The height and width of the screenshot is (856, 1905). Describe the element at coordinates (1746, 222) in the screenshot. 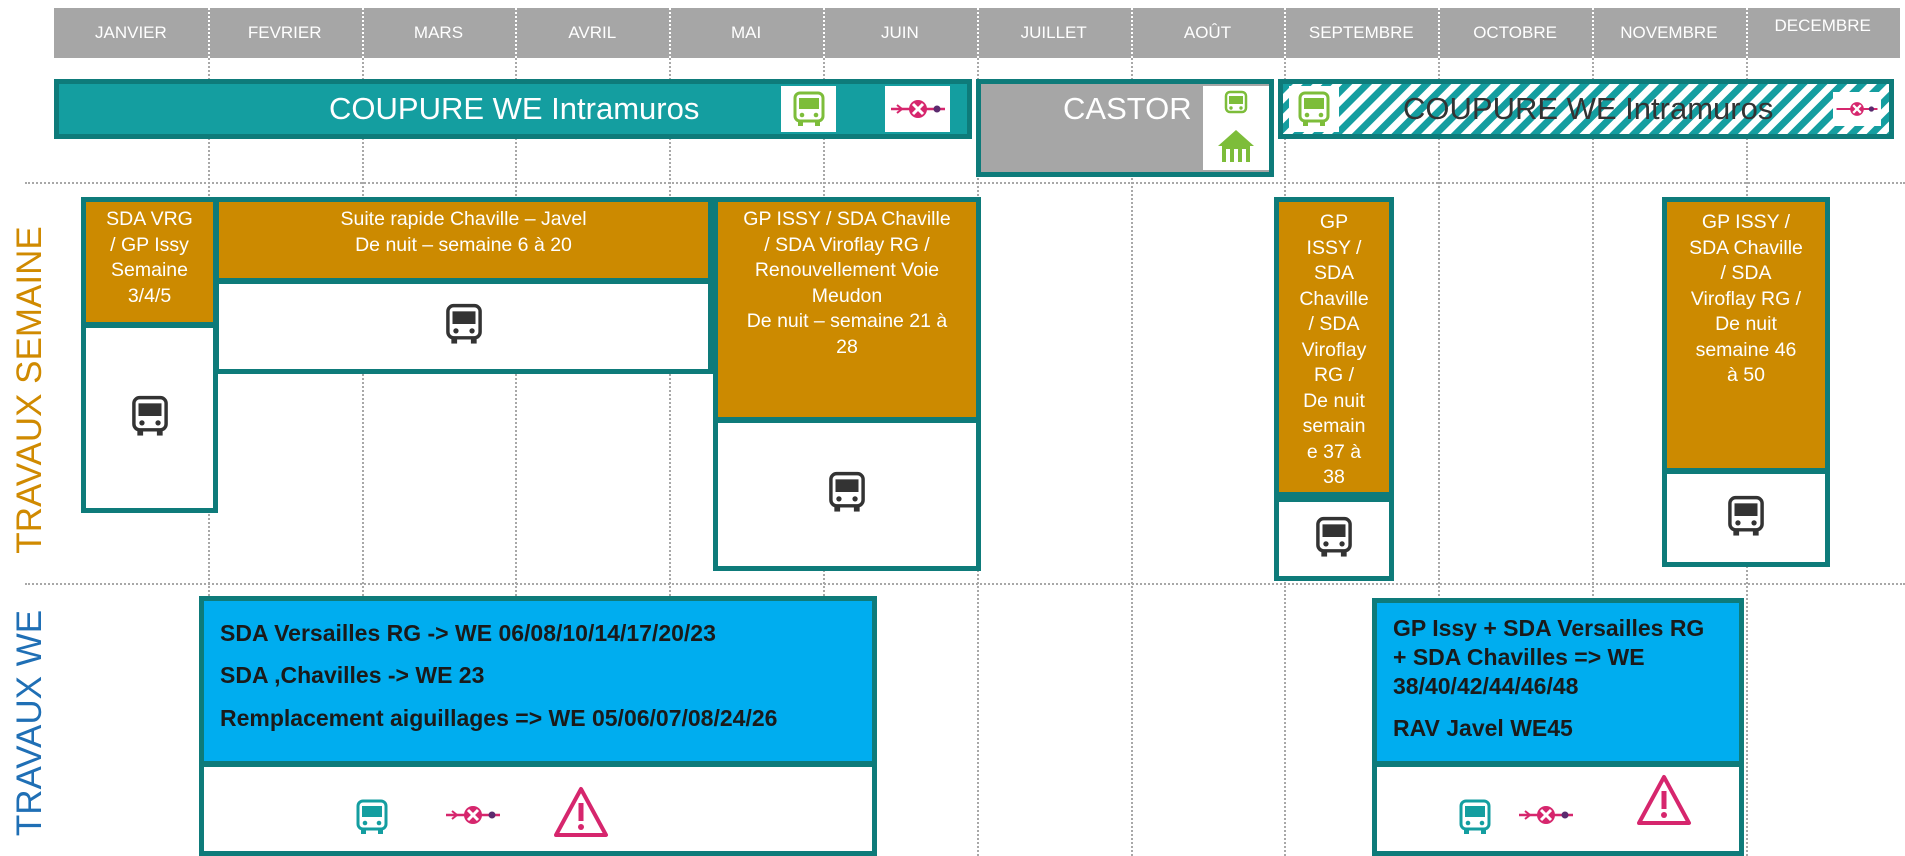

I see `box-line: GP ISSY /` at that location.